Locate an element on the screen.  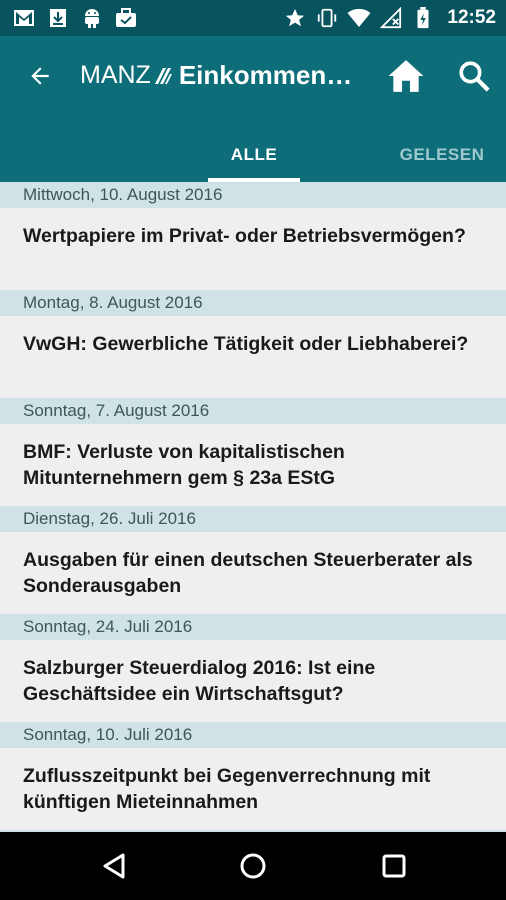
star-icon is located at coordinates (295, 18).